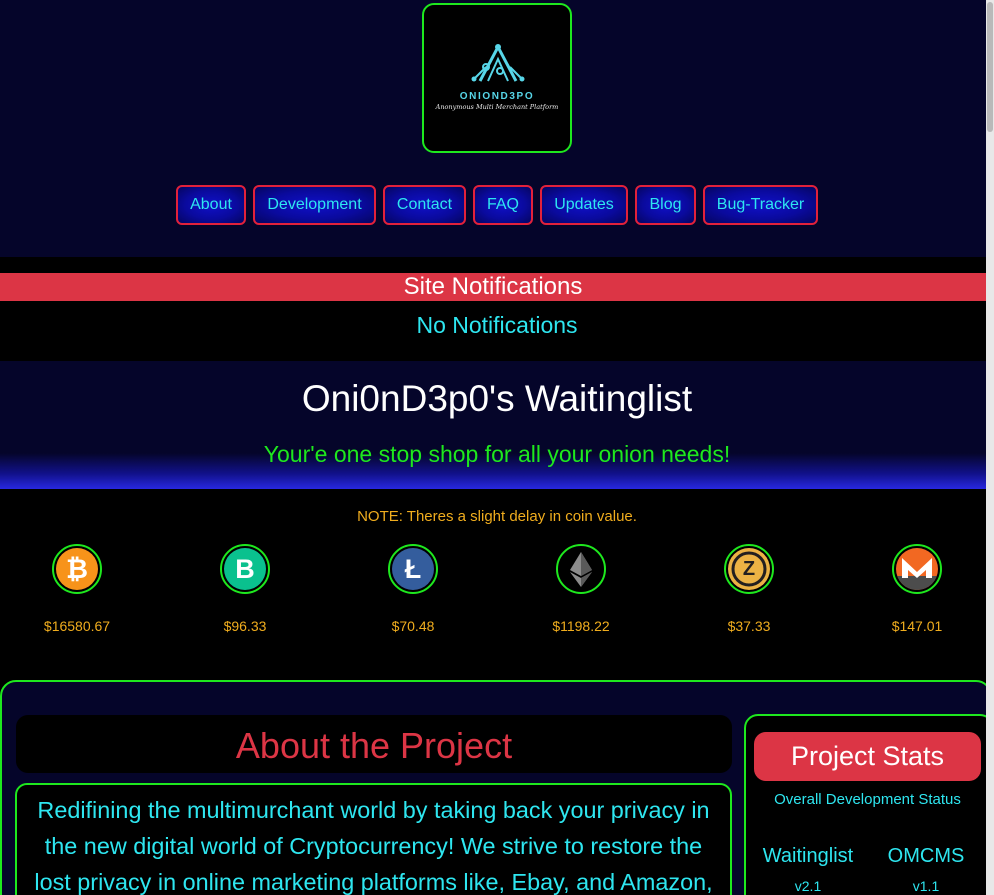 The width and height of the screenshot is (994, 895). Describe the element at coordinates (493, 287) in the screenshot. I see `notifications-header: Site Notifications` at that location.